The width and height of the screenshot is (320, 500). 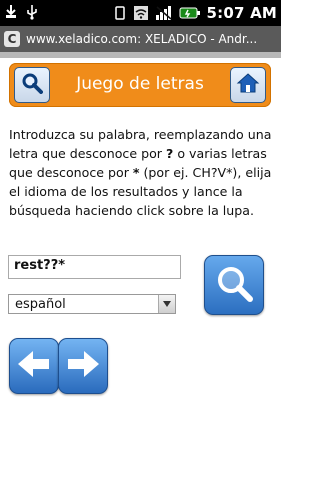 What do you see at coordinates (140, 55) in the screenshot?
I see `title-divider` at bounding box center [140, 55].